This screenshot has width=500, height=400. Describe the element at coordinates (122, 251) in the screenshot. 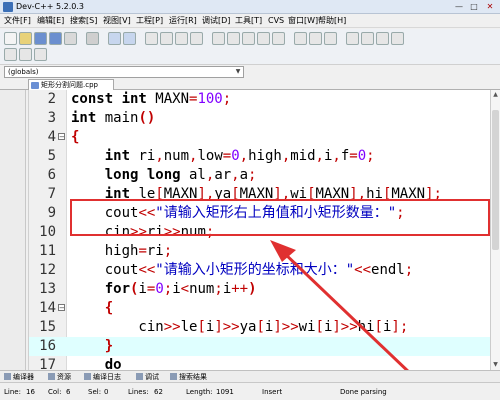

I see `code-text: high=ri;` at that location.